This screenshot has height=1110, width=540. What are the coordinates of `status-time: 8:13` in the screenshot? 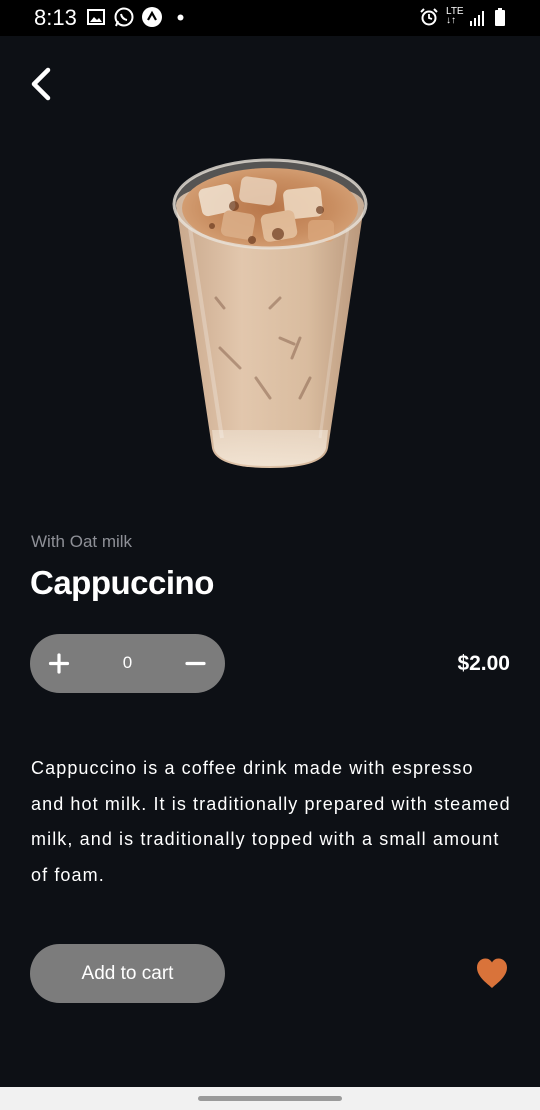 It's located at (55, 17).